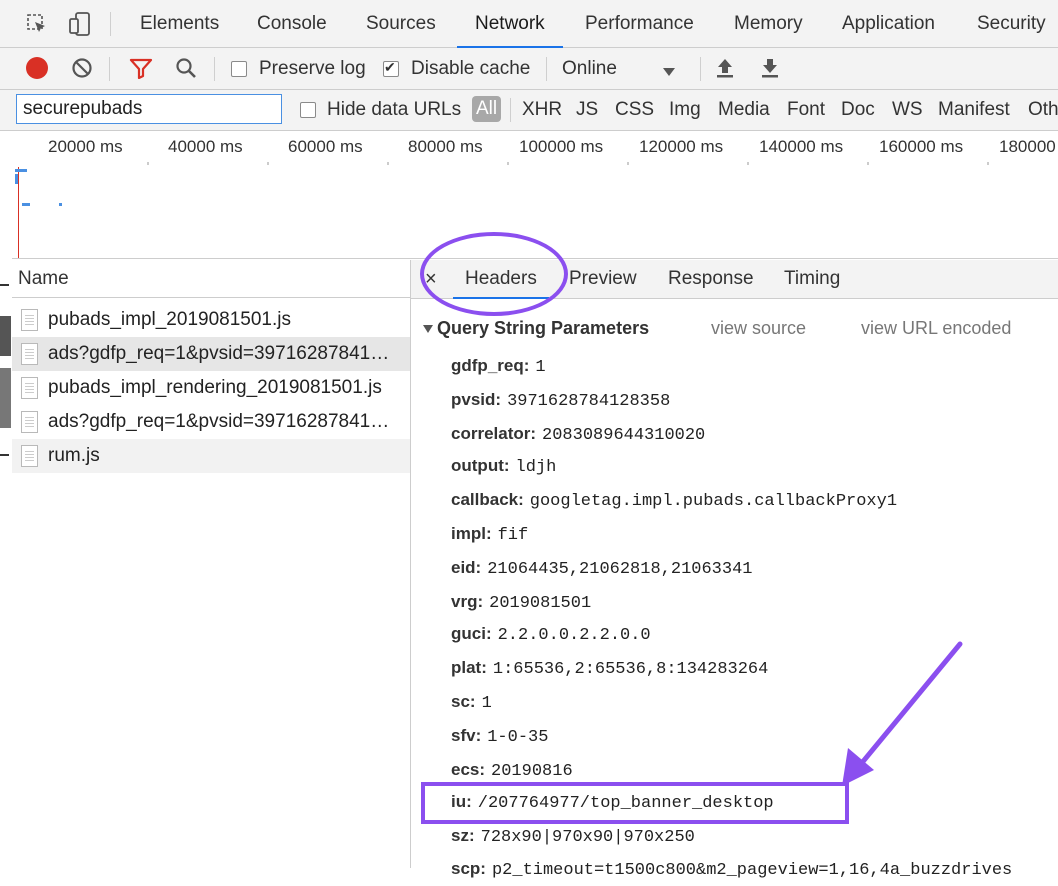 This screenshot has width=1058, height=886. What do you see at coordinates (489, 534) in the screenshot?
I see `query-param: impl: fif` at bounding box center [489, 534].